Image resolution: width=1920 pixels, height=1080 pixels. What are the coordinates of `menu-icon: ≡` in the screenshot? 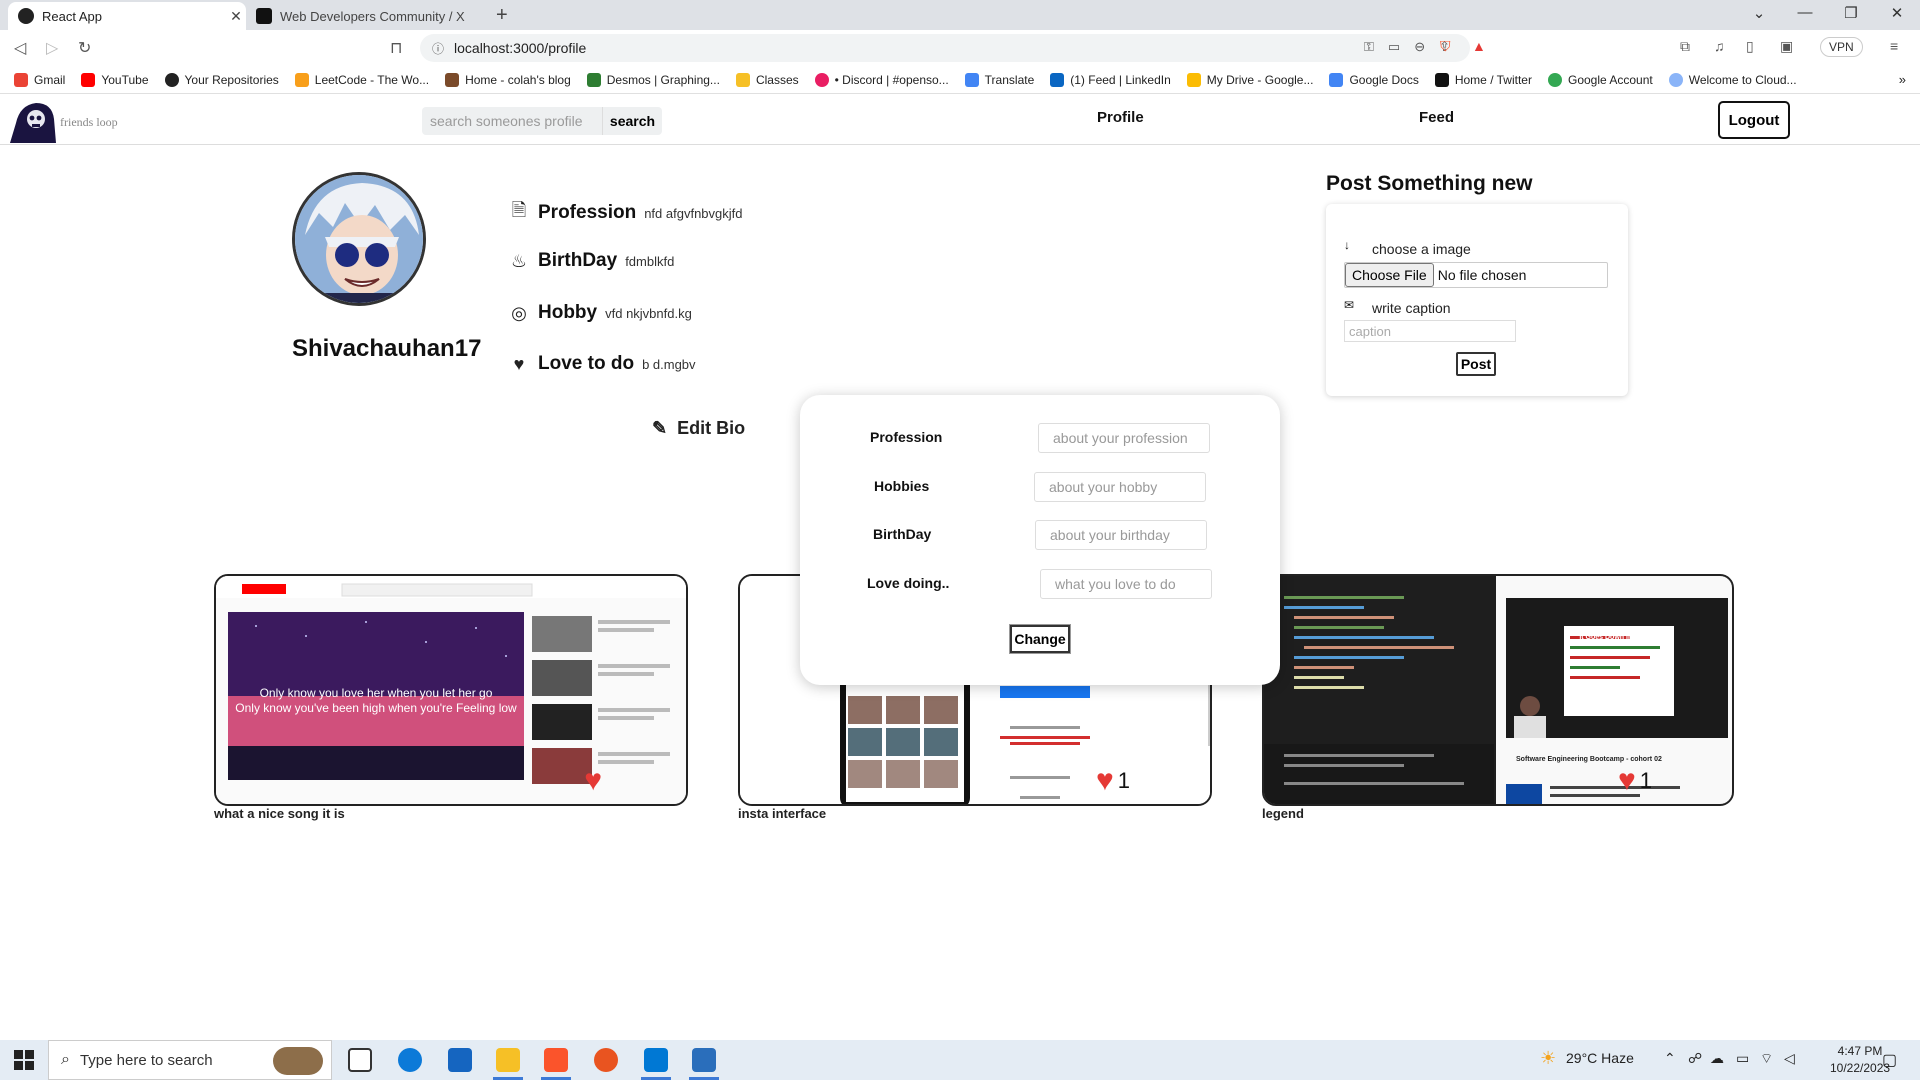 It's located at (1894, 46).